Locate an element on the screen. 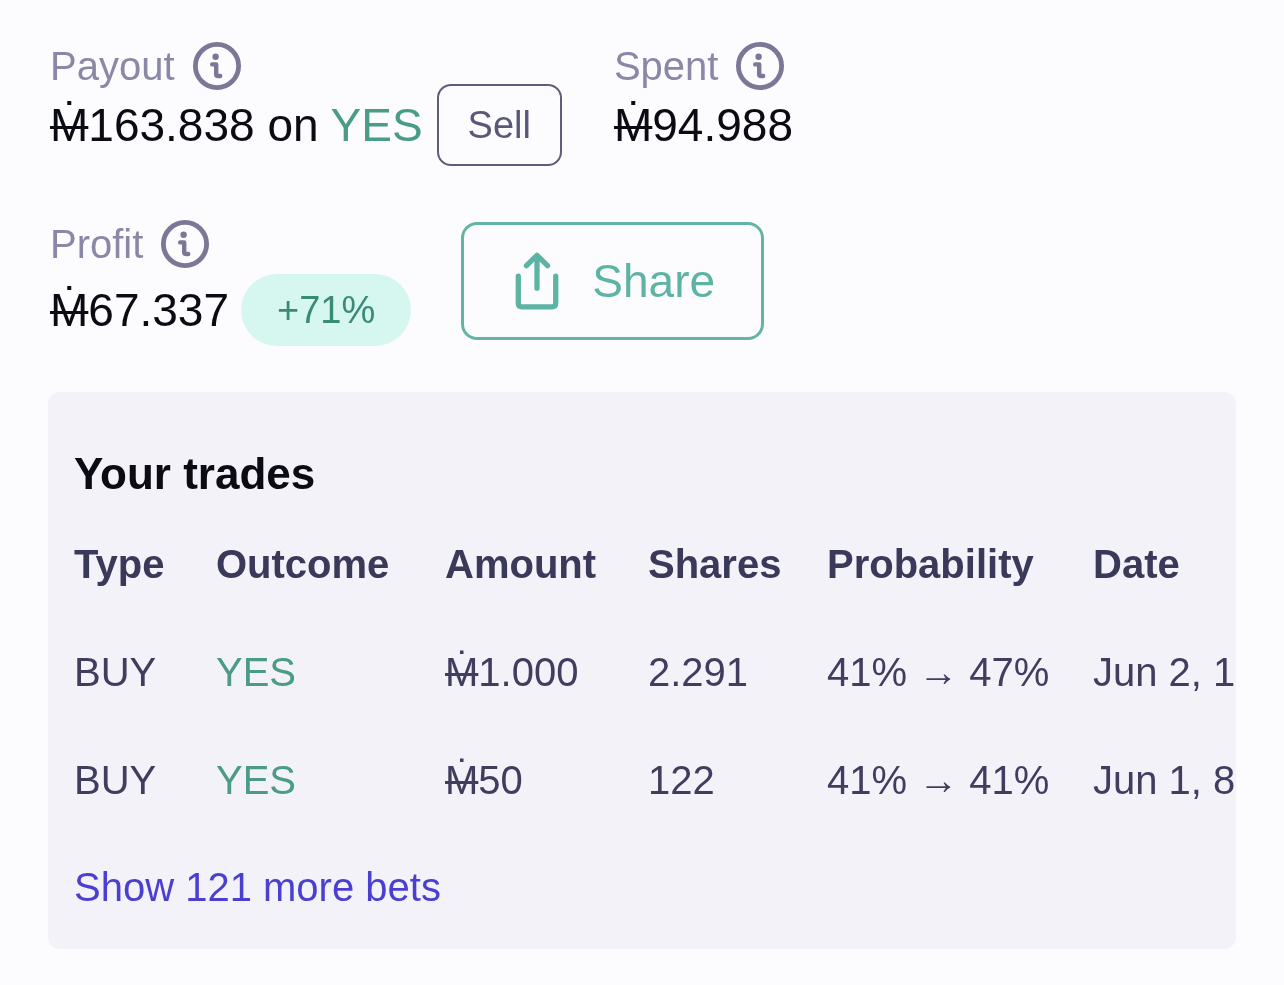 The width and height of the screenshot is (1284, 985). table-cell: 41% → 41% is located at coordinates (960, 780).